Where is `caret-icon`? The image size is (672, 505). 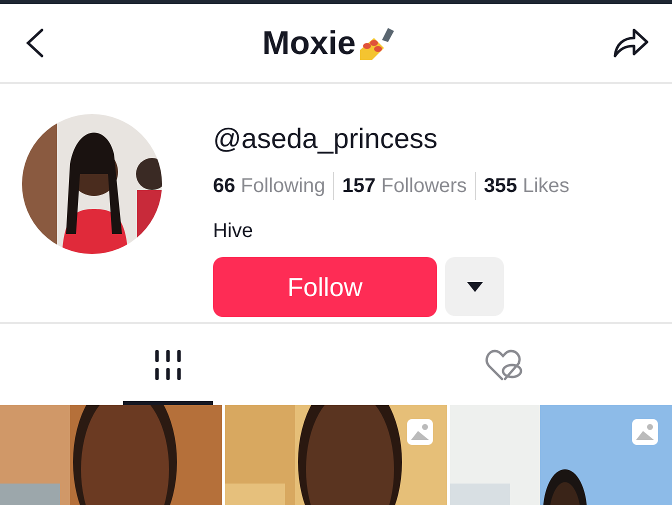
caret-icon is located at coordinates (475, 286).